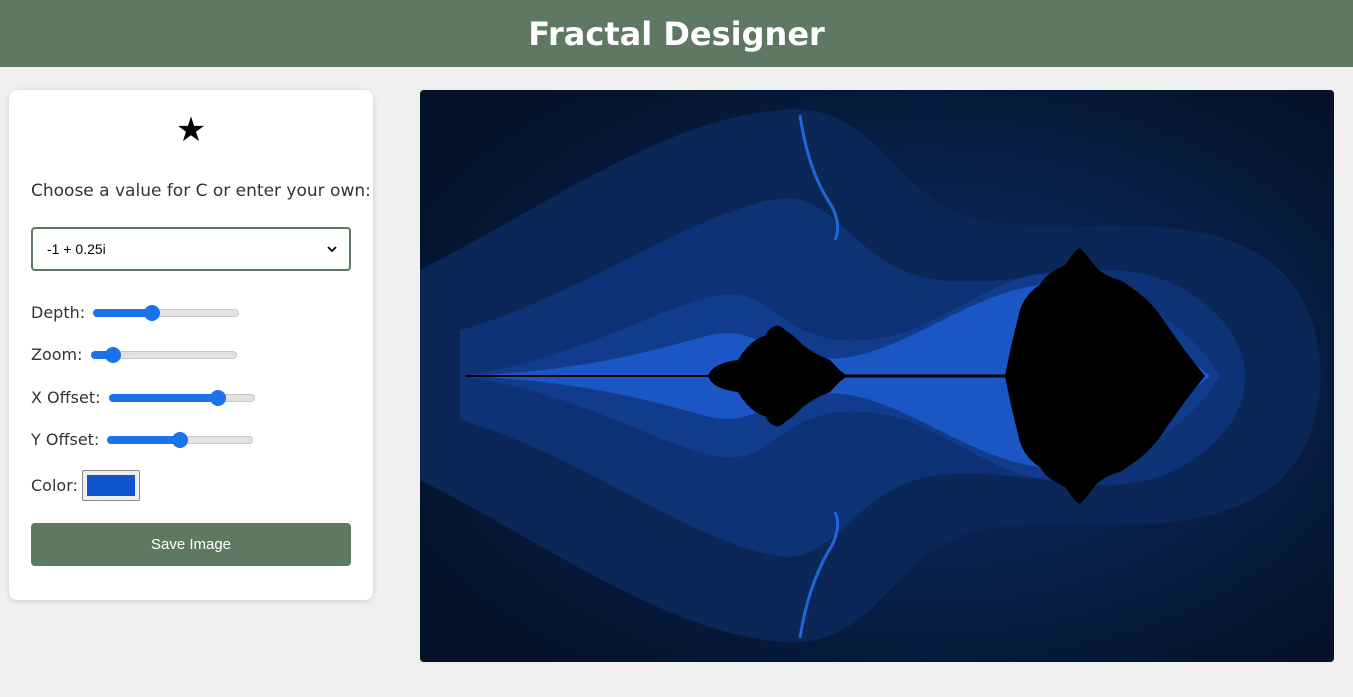 The width and height of the screenshot is (1353, 697). I want to click on y-offset-label: Y Offset:, so click(65, 439).